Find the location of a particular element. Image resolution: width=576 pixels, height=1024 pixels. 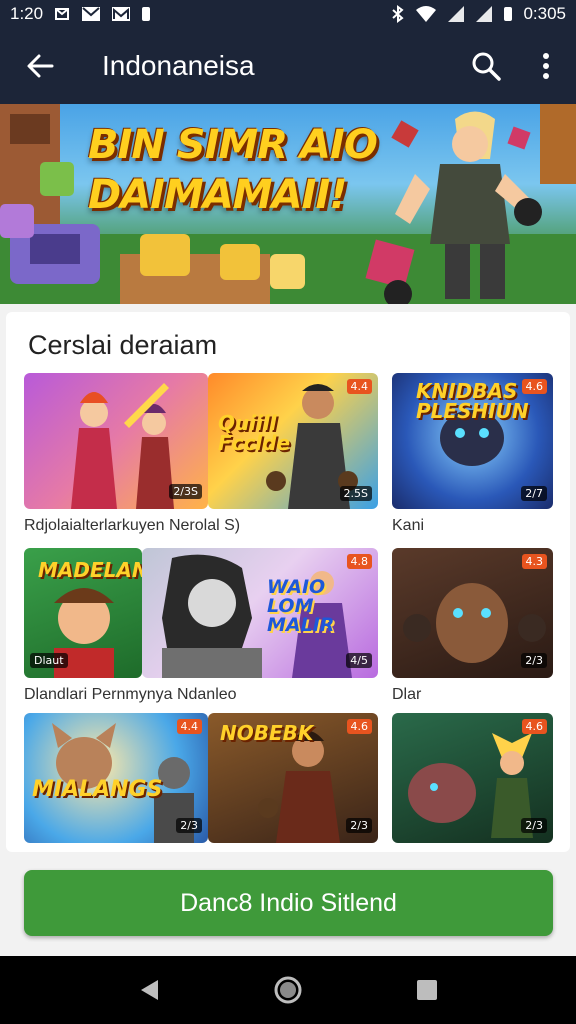

banner-headline-line1: BIN SIMR AIO is located at coordinates (233, 145).